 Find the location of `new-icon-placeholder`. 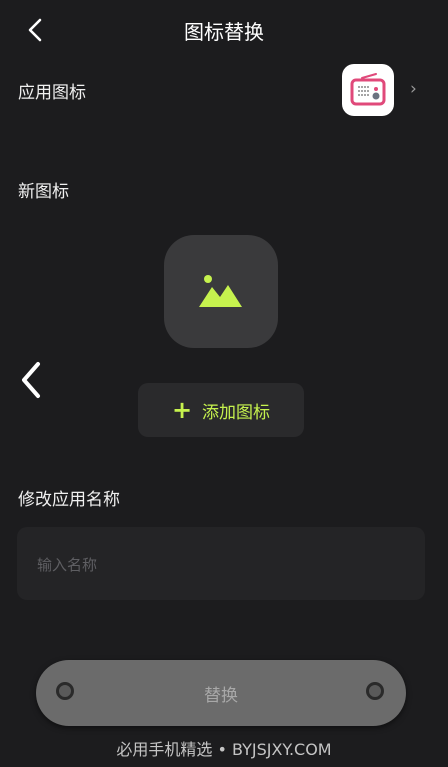

new-icon-placeholder is located at coordinates (221, 291).